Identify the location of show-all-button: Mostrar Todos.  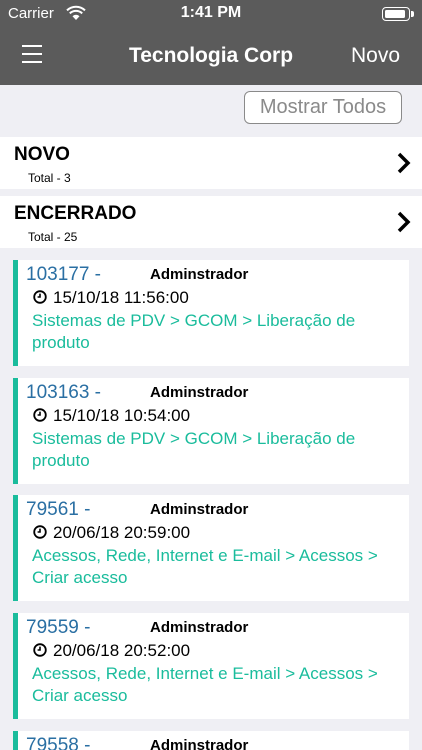
(323, 107).